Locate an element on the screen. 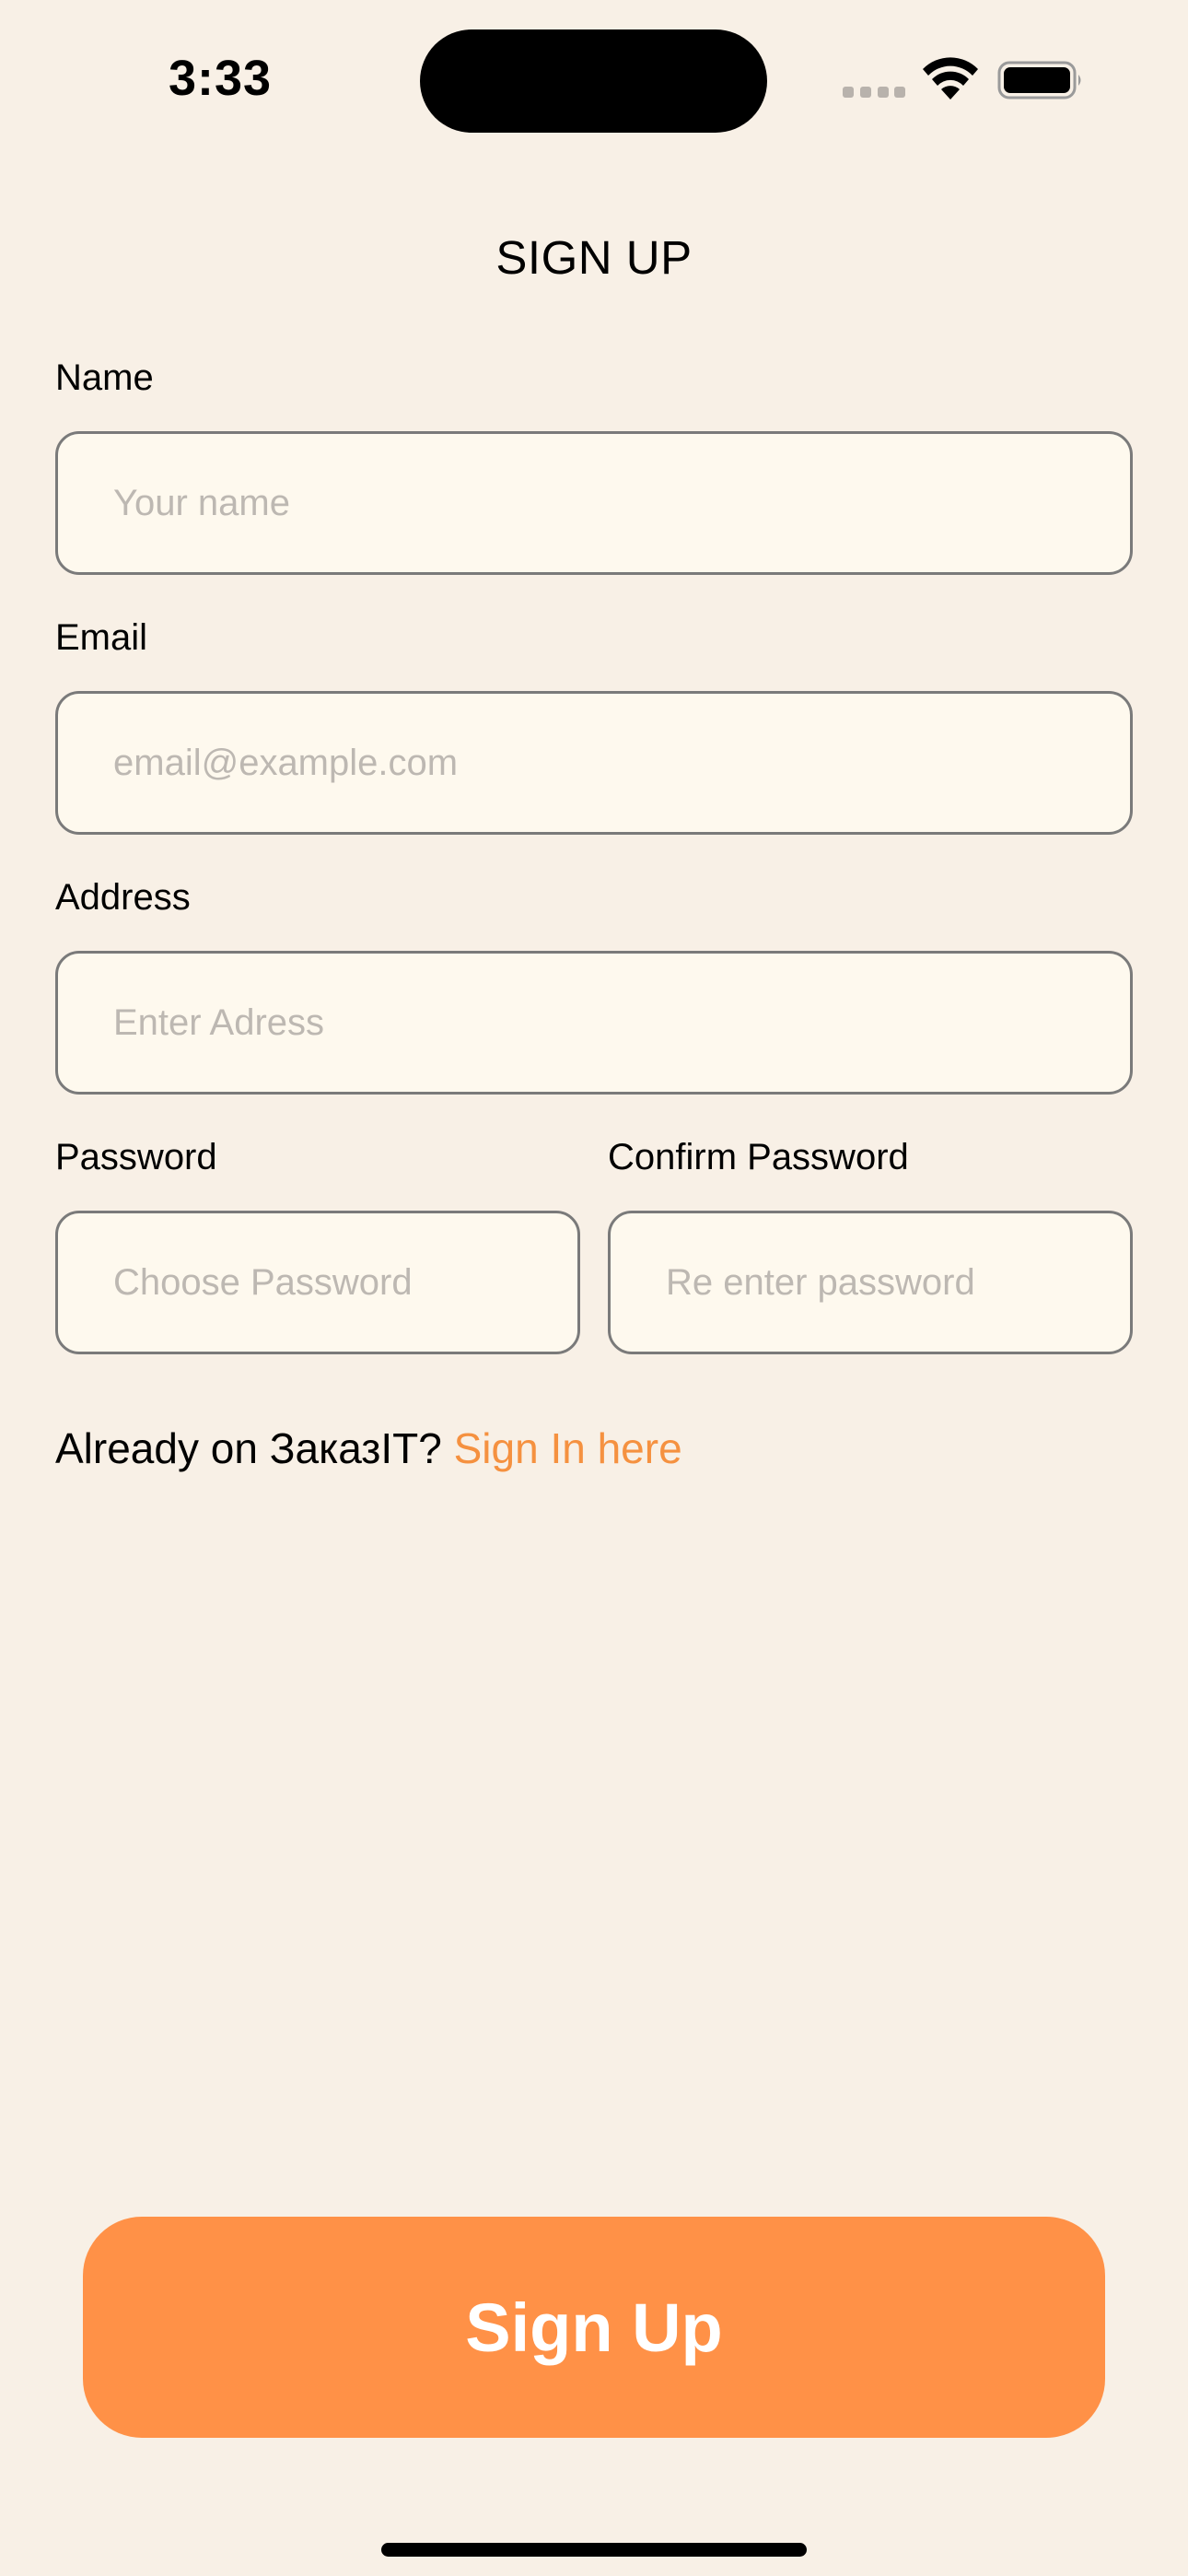 The image size is (1188, 2576). signin-prompt: Already on ЗаказIT? Sign In here is located at coordinates (369, 1448).